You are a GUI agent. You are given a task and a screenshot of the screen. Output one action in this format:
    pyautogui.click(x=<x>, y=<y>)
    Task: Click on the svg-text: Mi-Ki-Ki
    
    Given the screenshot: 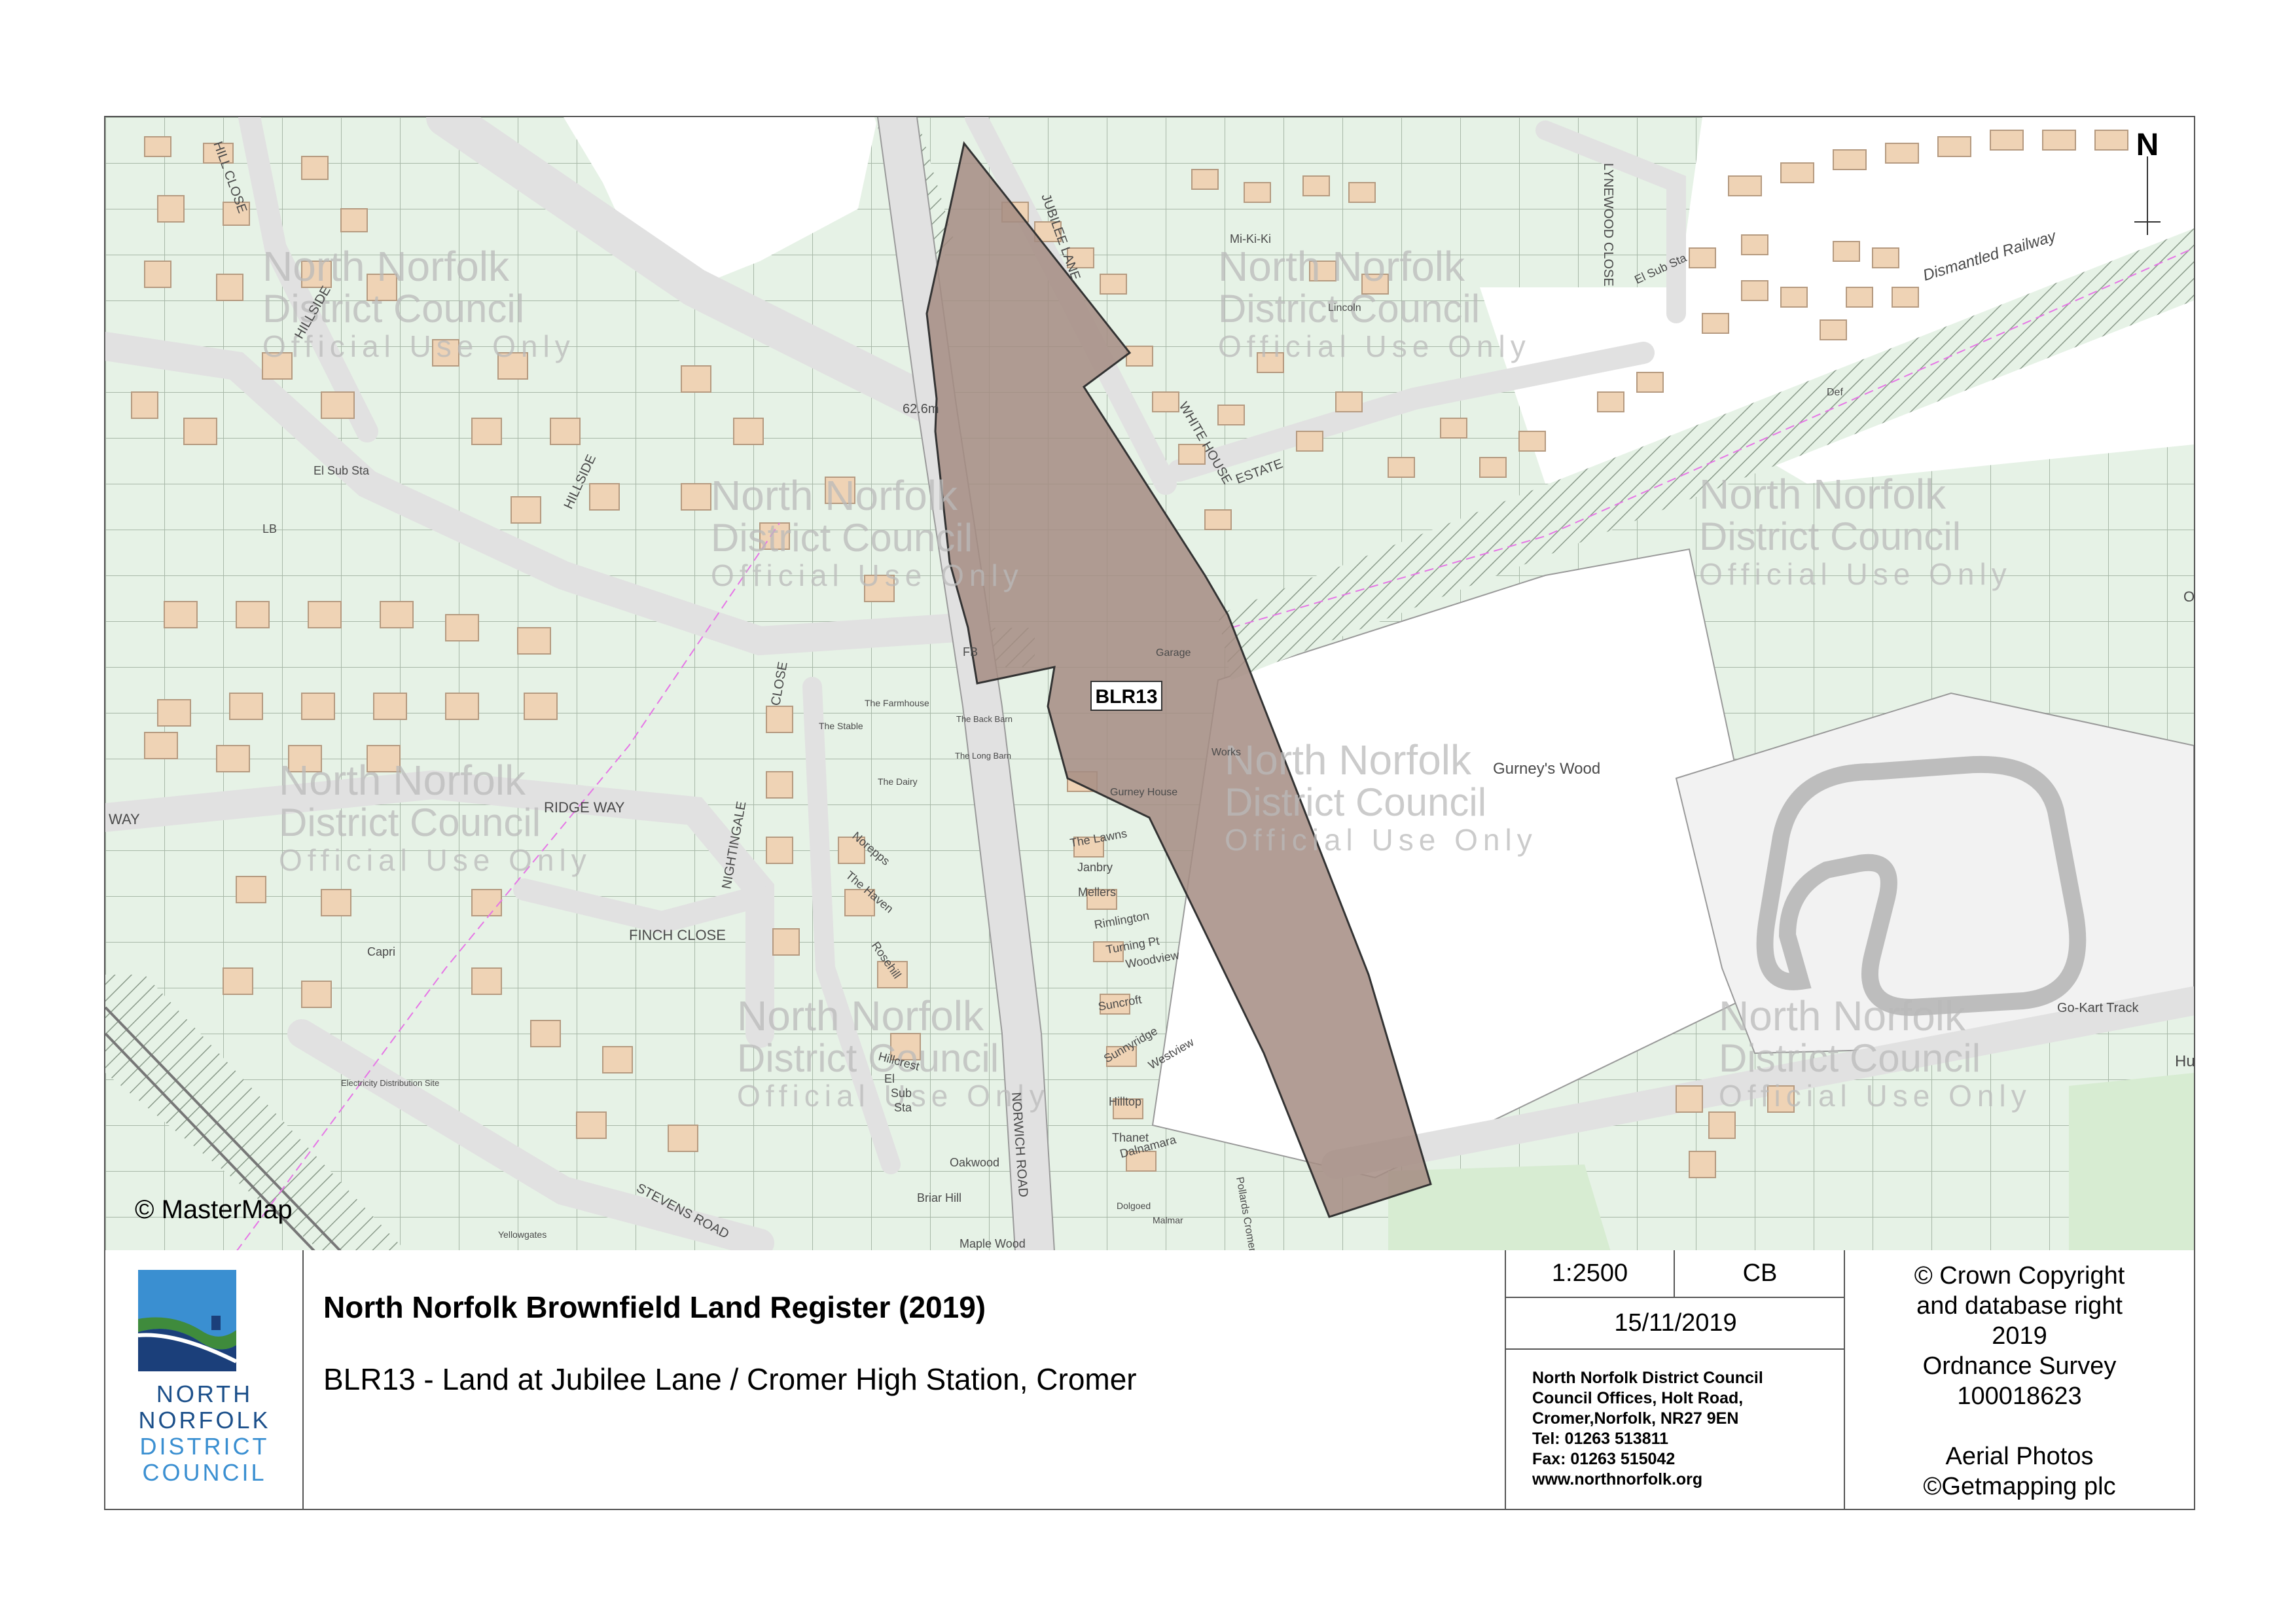 What is the action you would take?
    pyautogui.click(x=1250, y=238)
    